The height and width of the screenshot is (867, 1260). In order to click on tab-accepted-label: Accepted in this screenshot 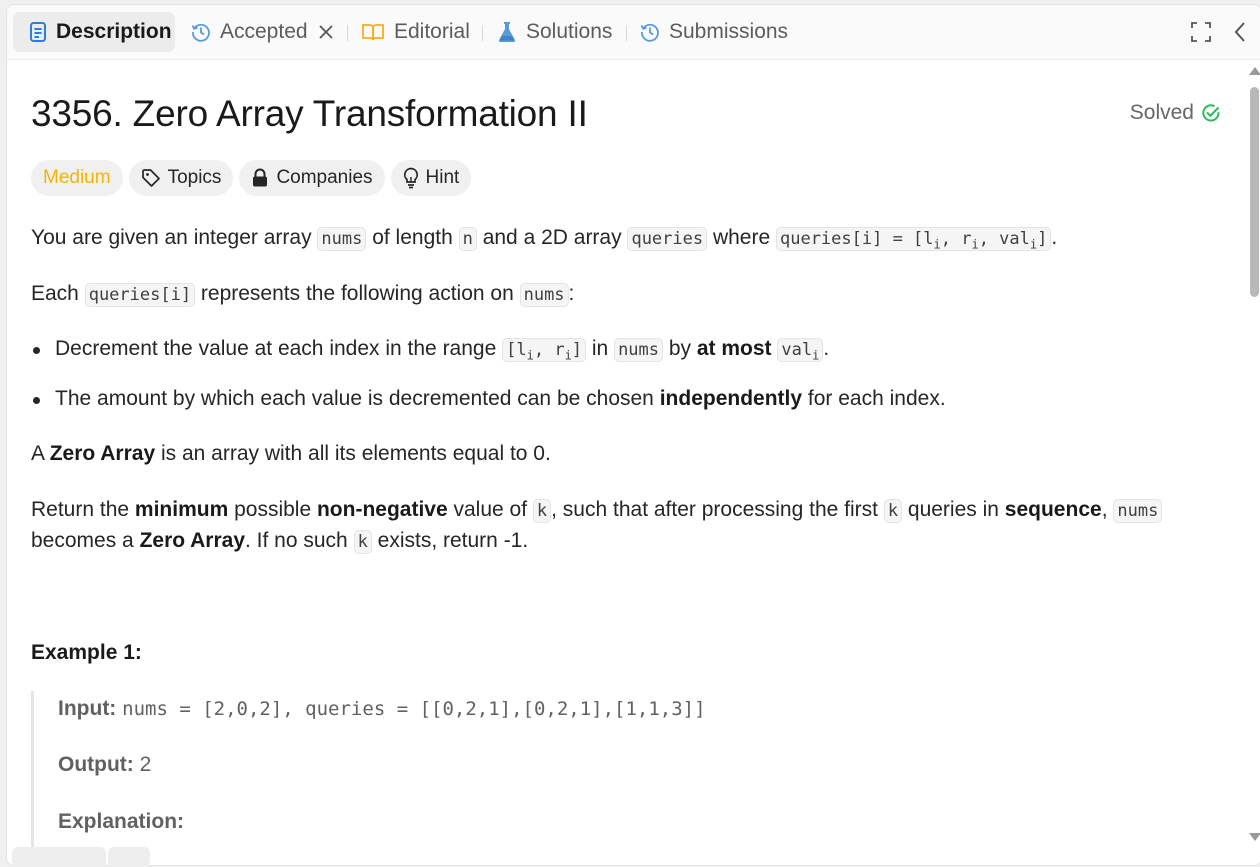, I will do `click(264, 31)`.